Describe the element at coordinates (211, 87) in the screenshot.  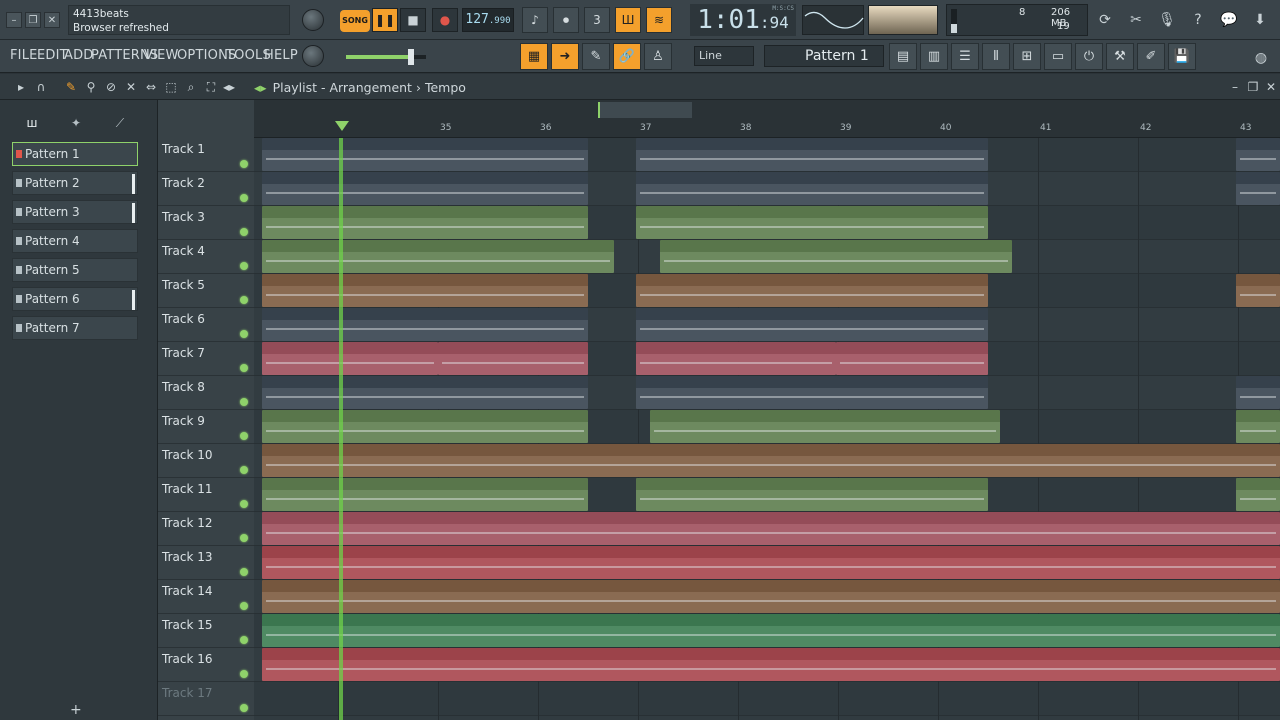
I see `slice-icon: ⛶` at that location.